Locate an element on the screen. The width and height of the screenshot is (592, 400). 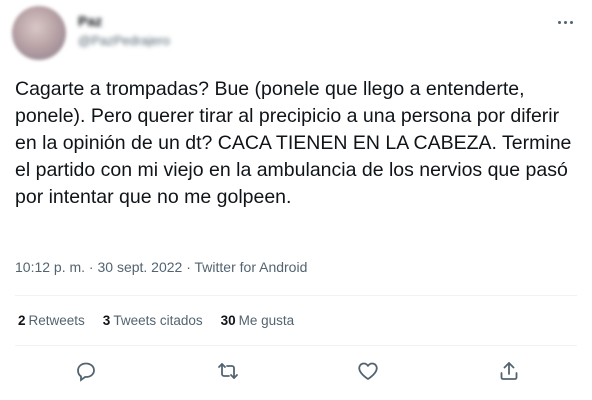
reply-button is located at coordinates (86, 371).